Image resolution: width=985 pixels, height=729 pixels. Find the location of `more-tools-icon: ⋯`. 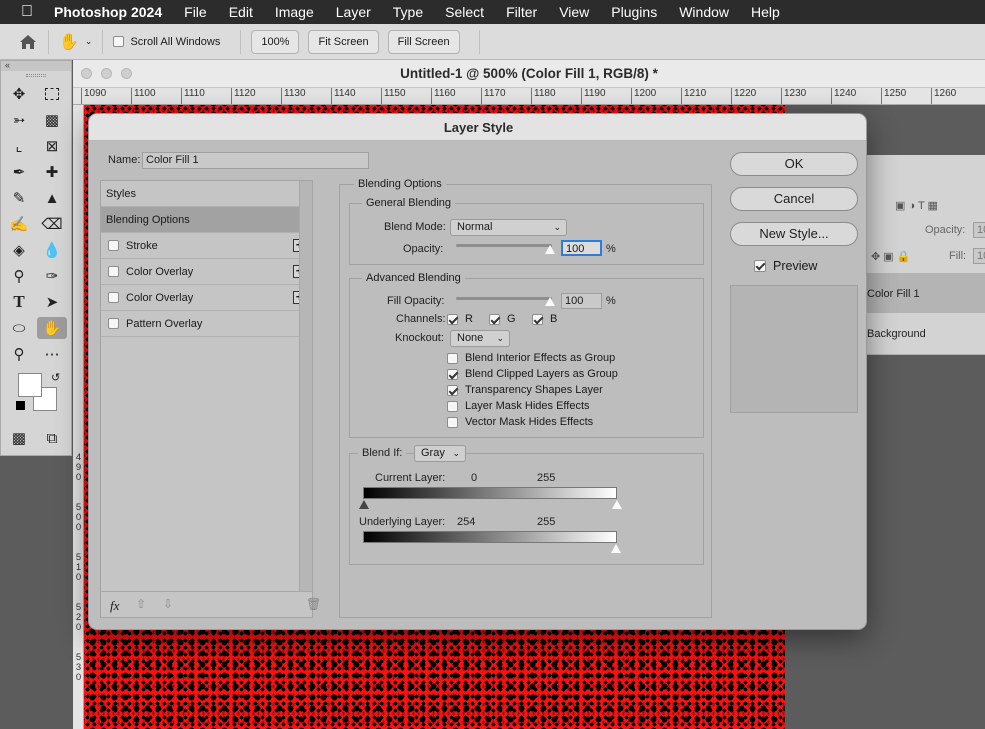

more-tools-icon: ⋯ is located at coordinates (52, 354).